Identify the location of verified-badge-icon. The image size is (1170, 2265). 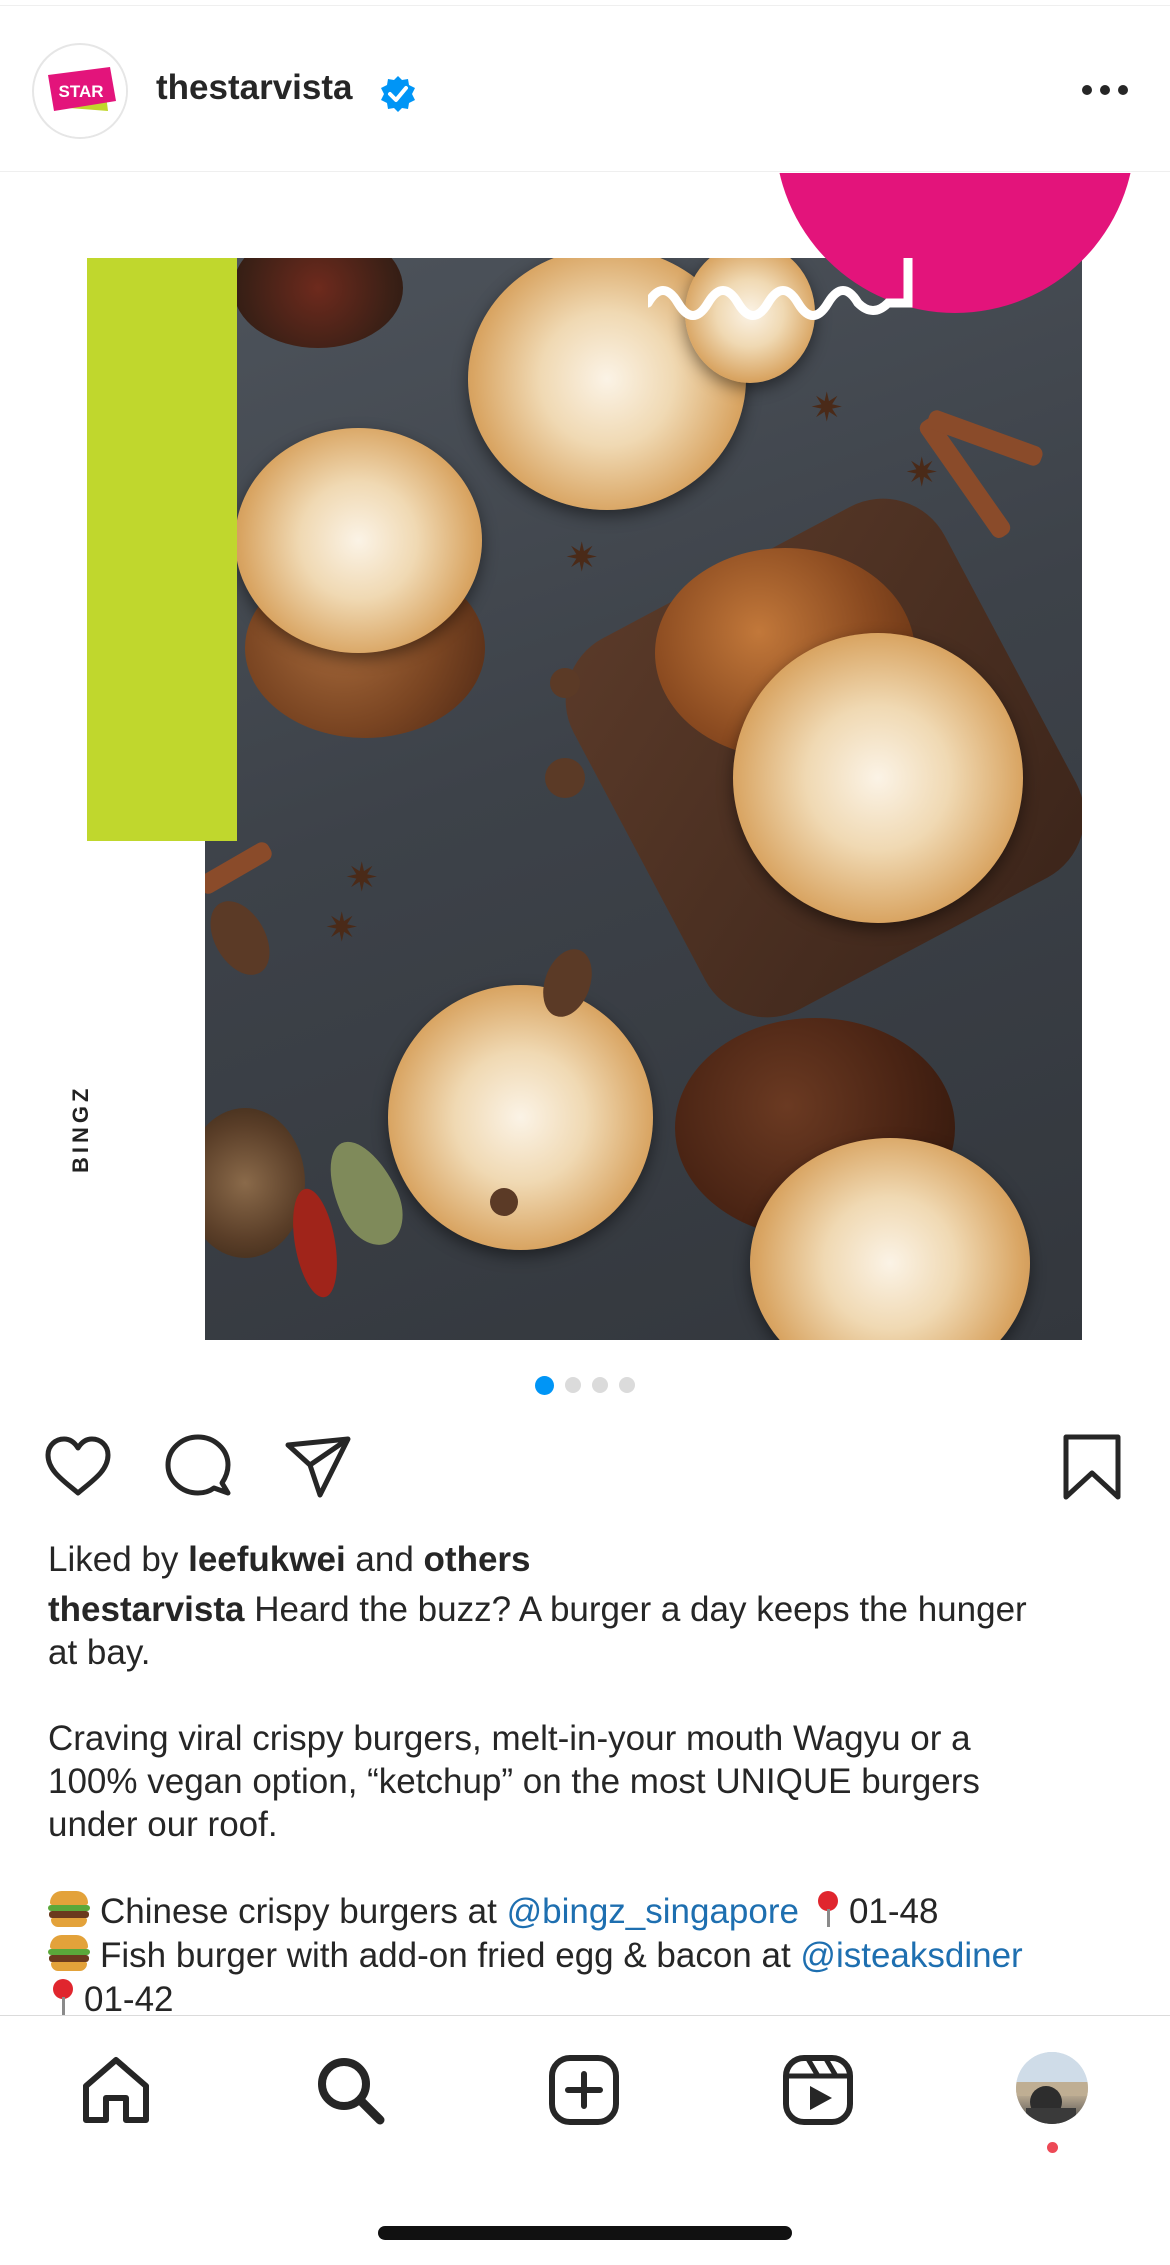
(398, 94).